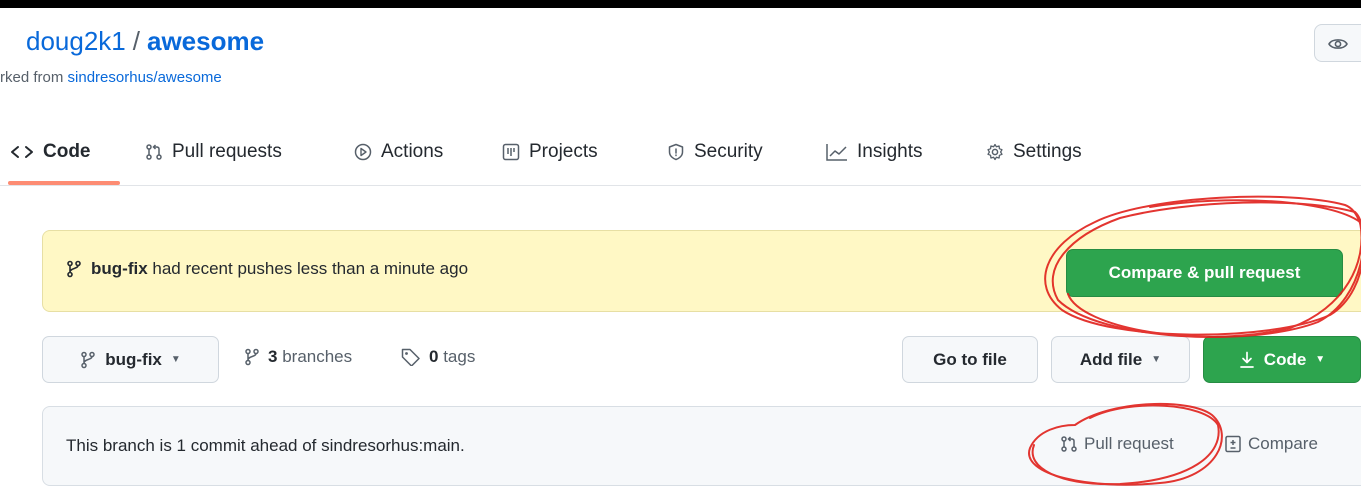 This screenshot has height=499, width=1361. What do you see at coordinates (145, 41) in the screenshot?
I see `repo-title: doug2k1/awesome` at bounding box center [145, 41].